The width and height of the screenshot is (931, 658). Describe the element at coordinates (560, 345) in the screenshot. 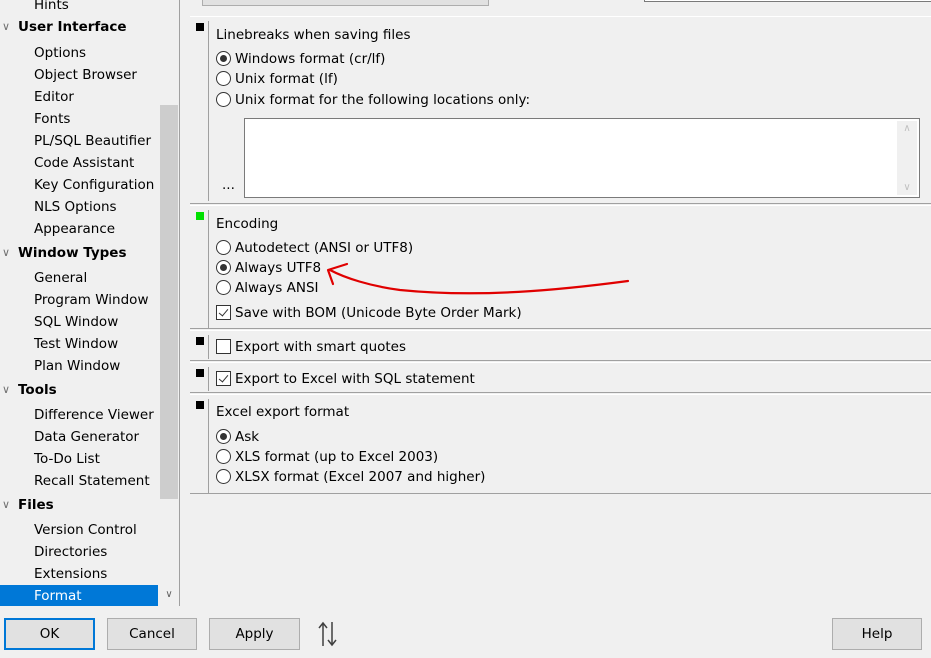

I see `smart-quotes-section: Export with smart quotes` at that location.